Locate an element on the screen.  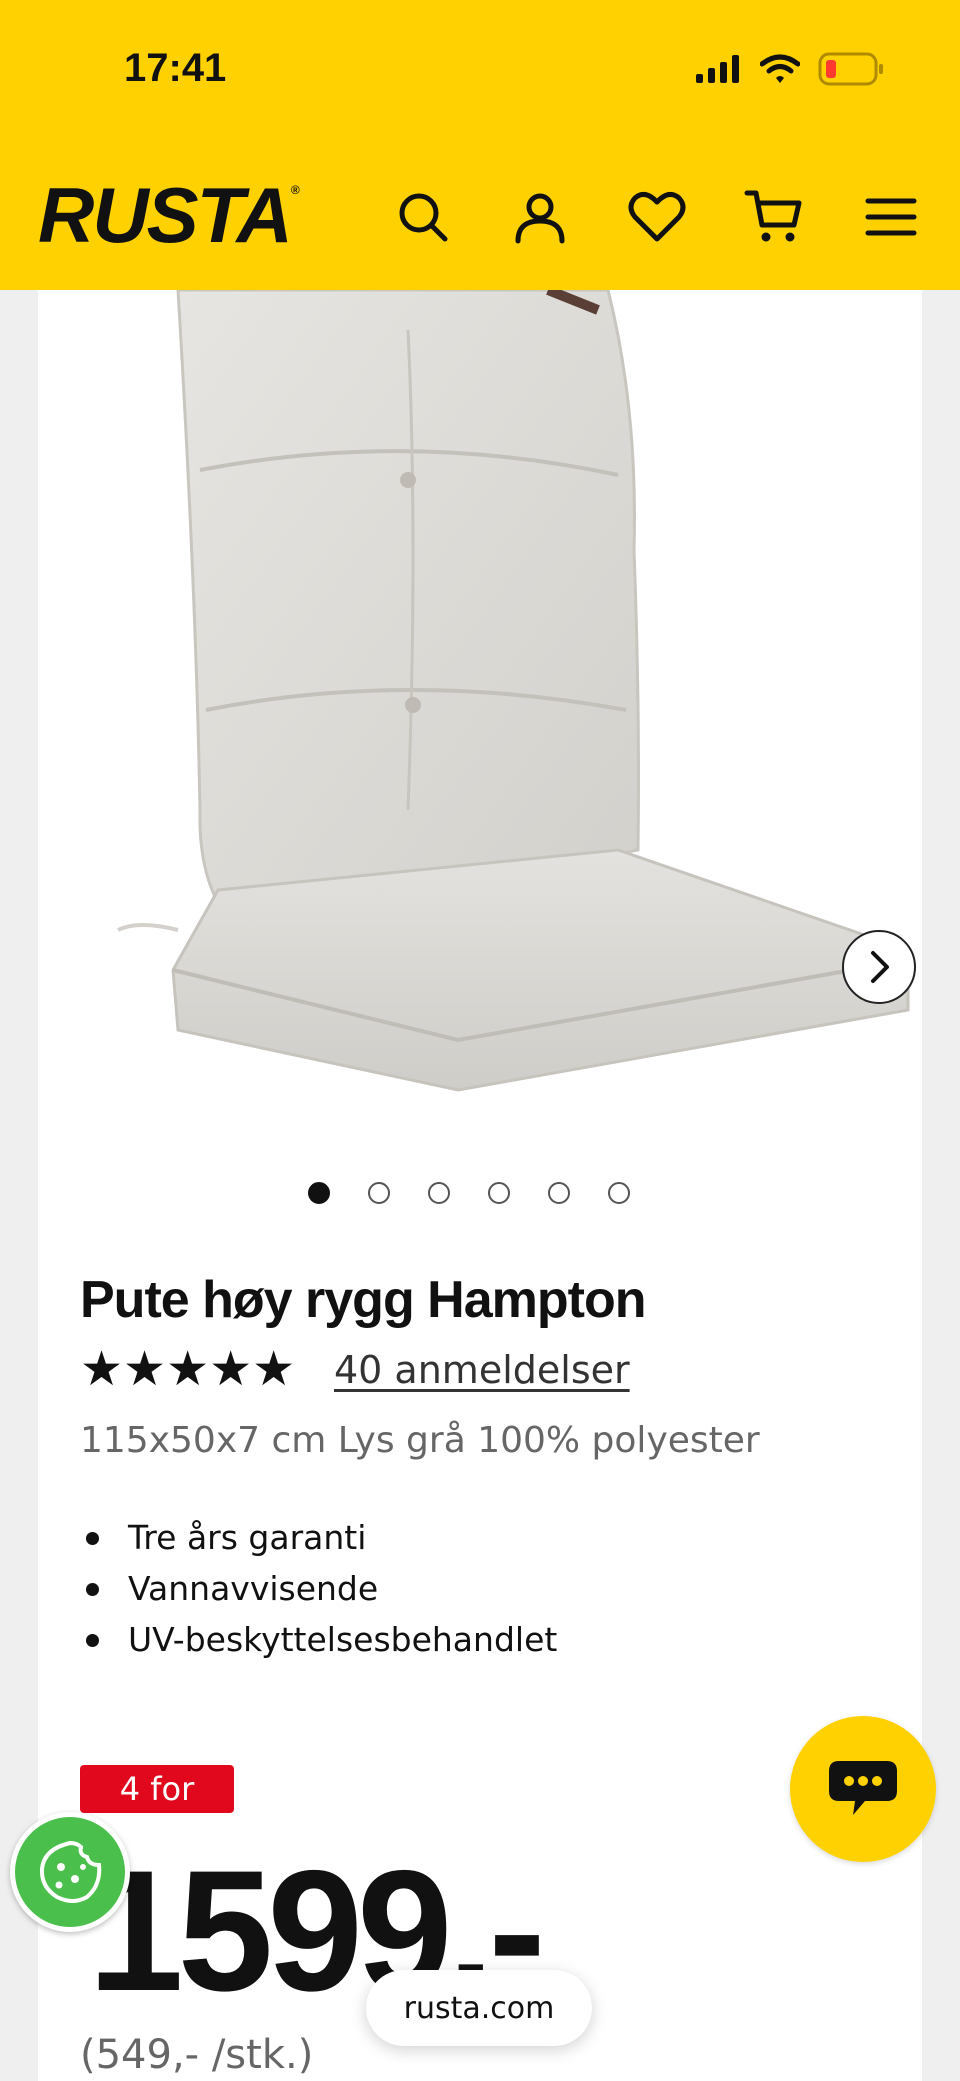
deal-badge: 4 for is located at coordinates (157, 1789).